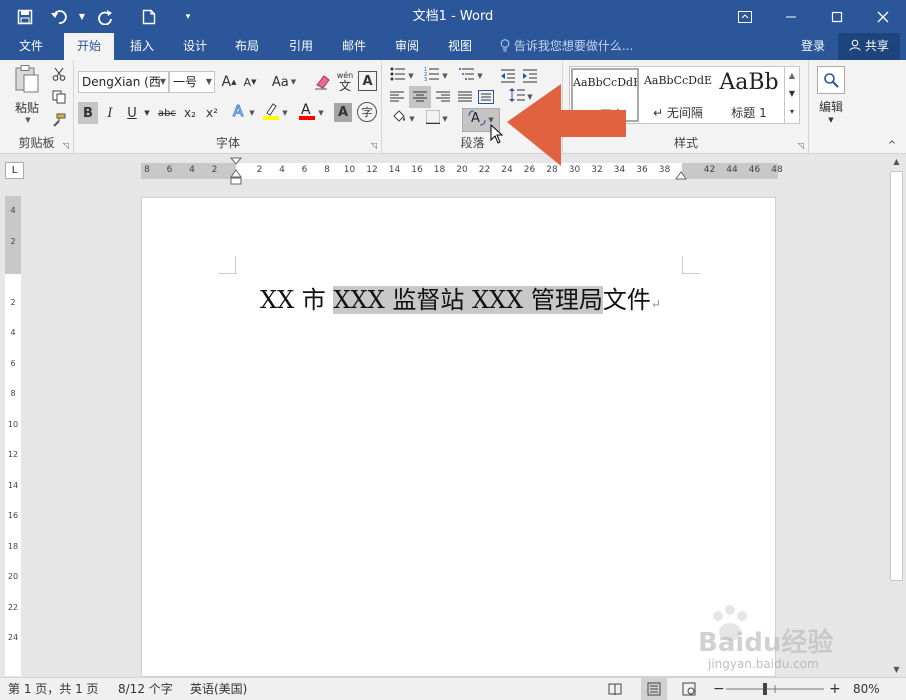 The height and width of the screenshot is (700, 906). Describe the element at coordinates (678, 95) in the screenshot. I see `style-no-spacing: AaBbCcDdE ↵ 无间隔` at that location.